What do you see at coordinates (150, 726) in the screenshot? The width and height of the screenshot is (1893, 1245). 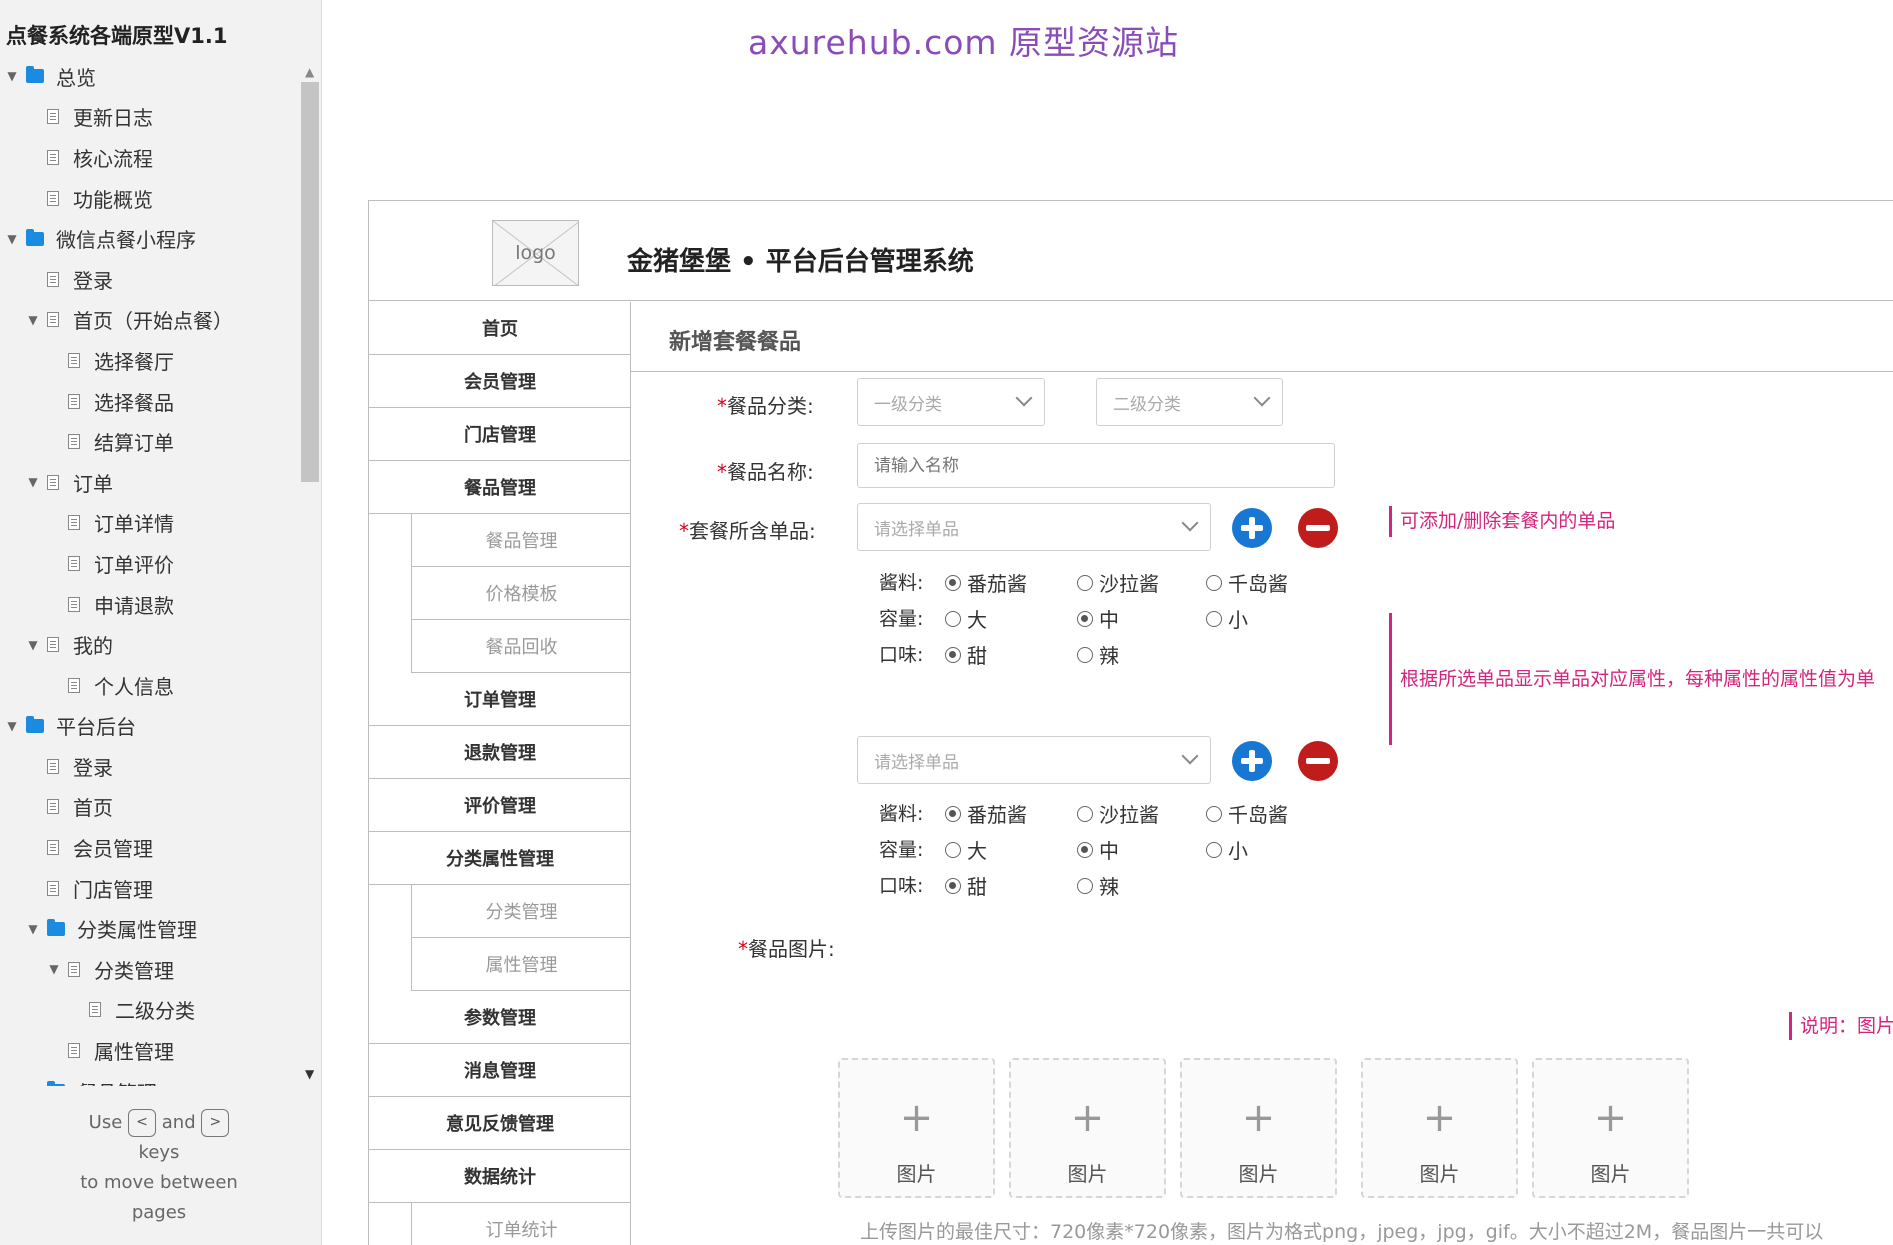 I see `sitemap-node: ▼ 平台后台` at bounding box center [150, 726].